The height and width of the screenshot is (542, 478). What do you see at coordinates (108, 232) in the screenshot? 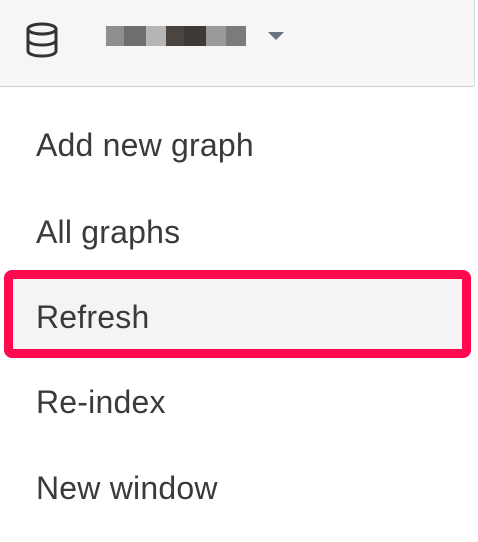
I see `menu-item-label: All graphs` at bounding box center [108, 232].